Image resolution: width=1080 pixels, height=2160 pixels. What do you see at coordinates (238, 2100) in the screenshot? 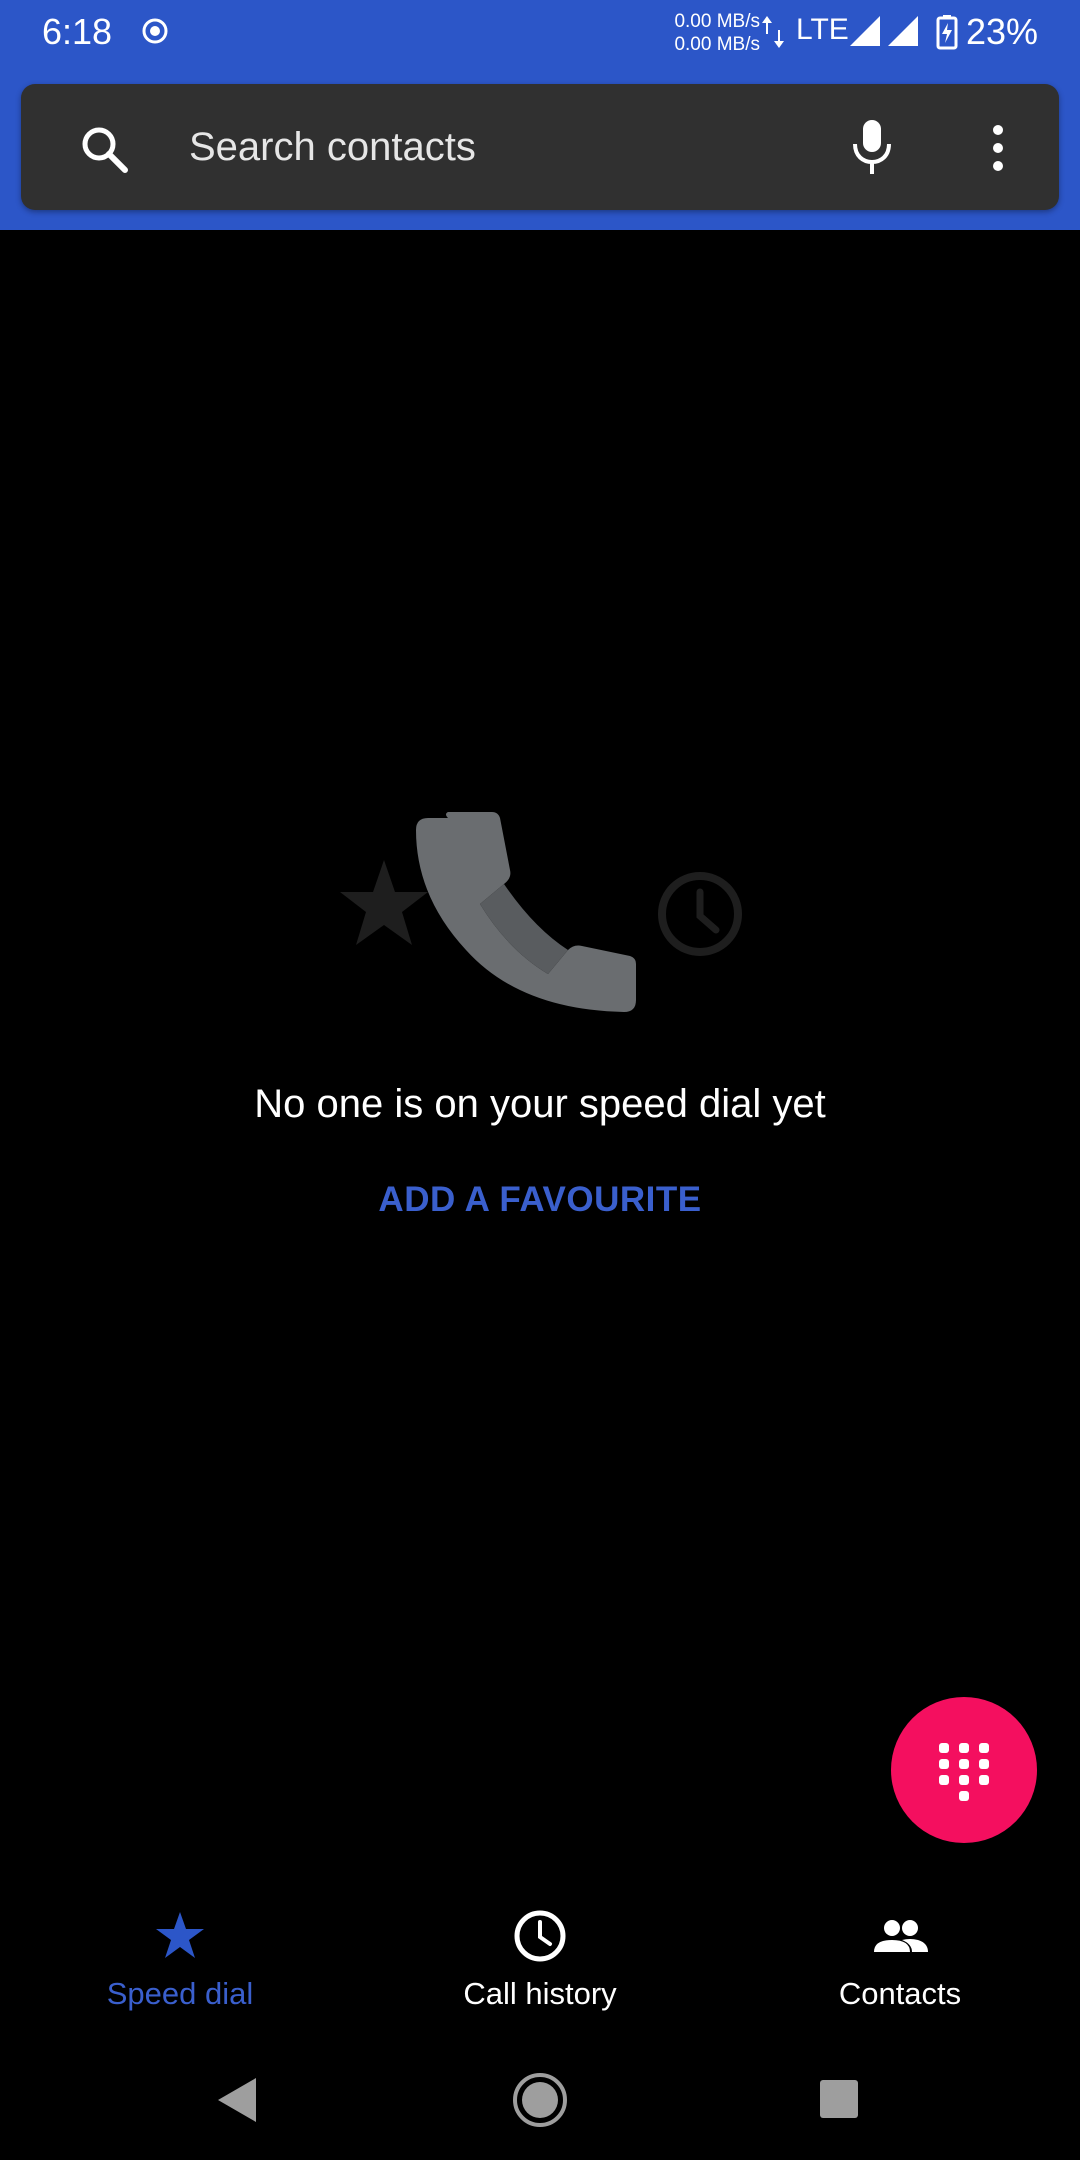
I see `back-icon` at bounding box center [238, 2100].